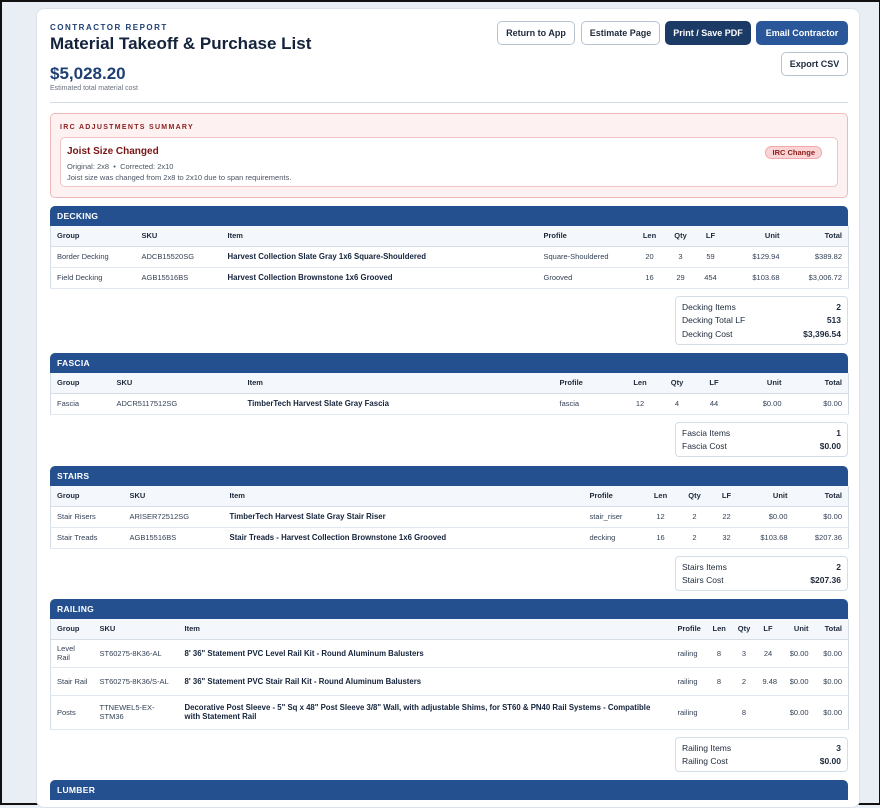  What do you see at coordinates (660, 496) in the screenshot?
I see `col-len: Len` at bounding box center [660, 496].